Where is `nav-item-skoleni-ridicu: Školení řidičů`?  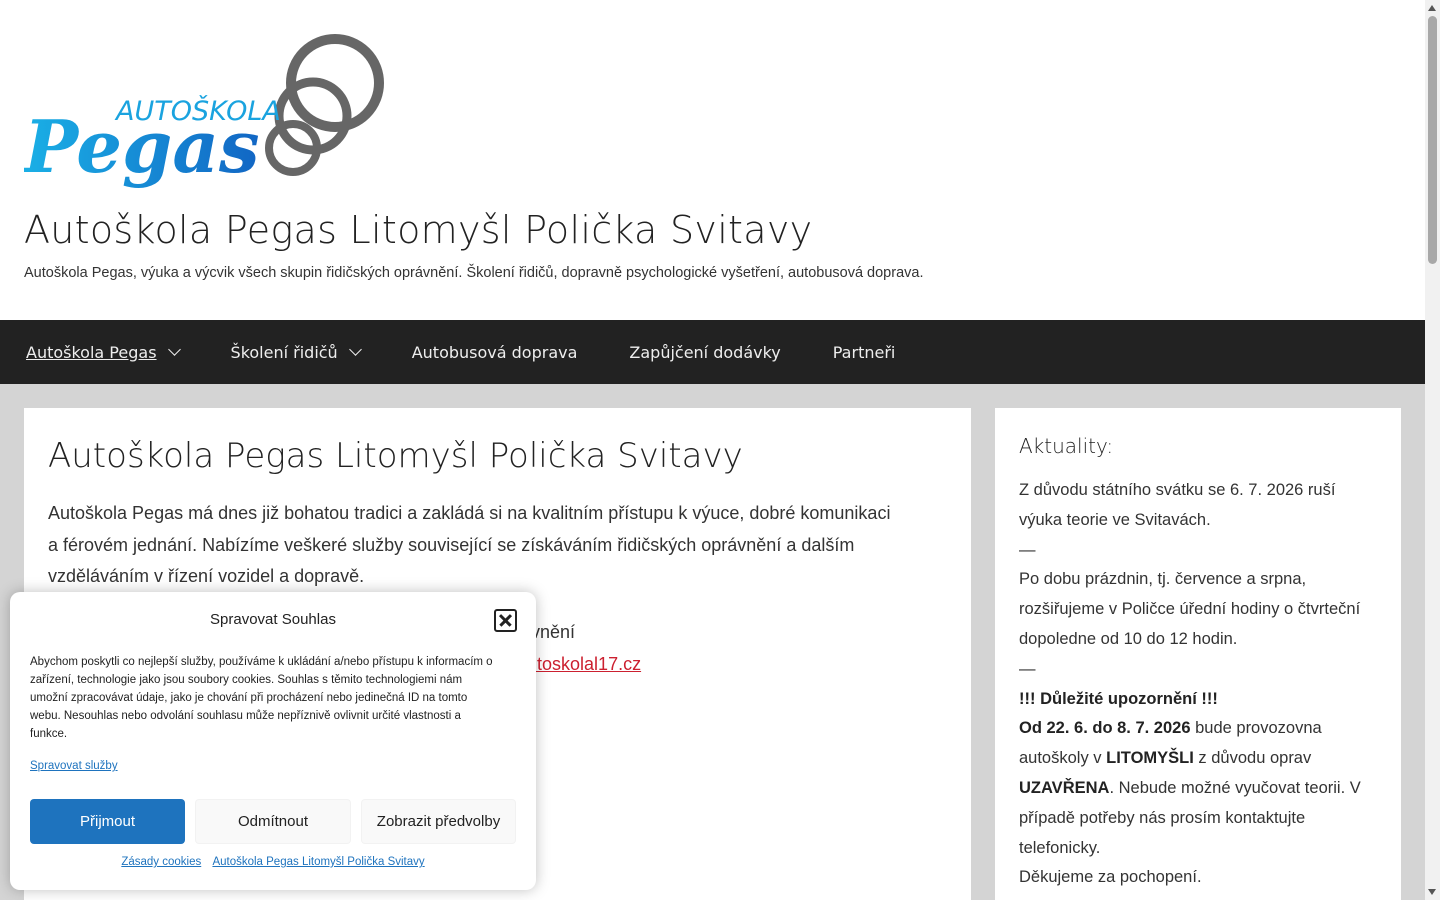
nav-item-skoleni-ridicu: Školení řidičů is located at coordinates (295, 352).